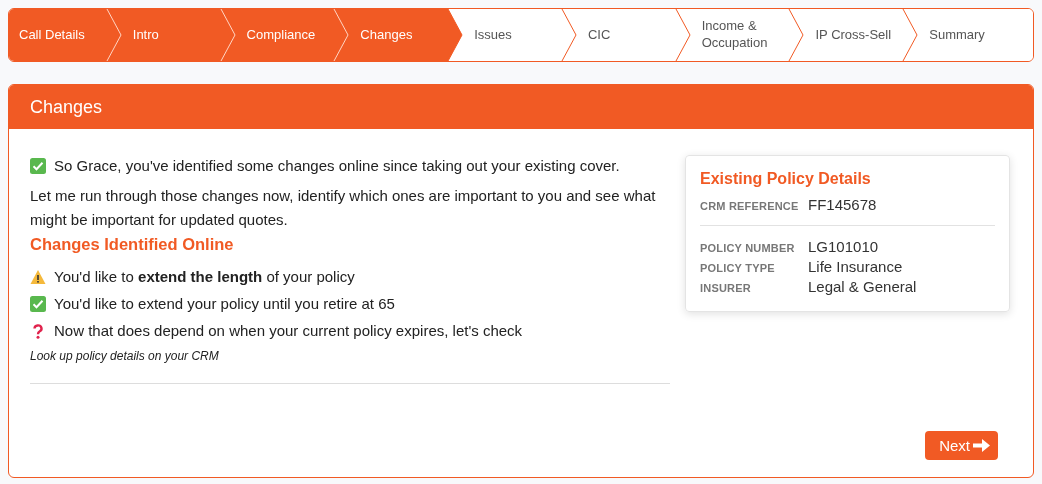 The width and height of the screenshot is (1042, 484). What do you see at coordinates (337, 165) in the screenshot?
I see `intro-text: So Grace, you've identified some changes online since taking out your existing cover.` at bounding box center [337, 165].